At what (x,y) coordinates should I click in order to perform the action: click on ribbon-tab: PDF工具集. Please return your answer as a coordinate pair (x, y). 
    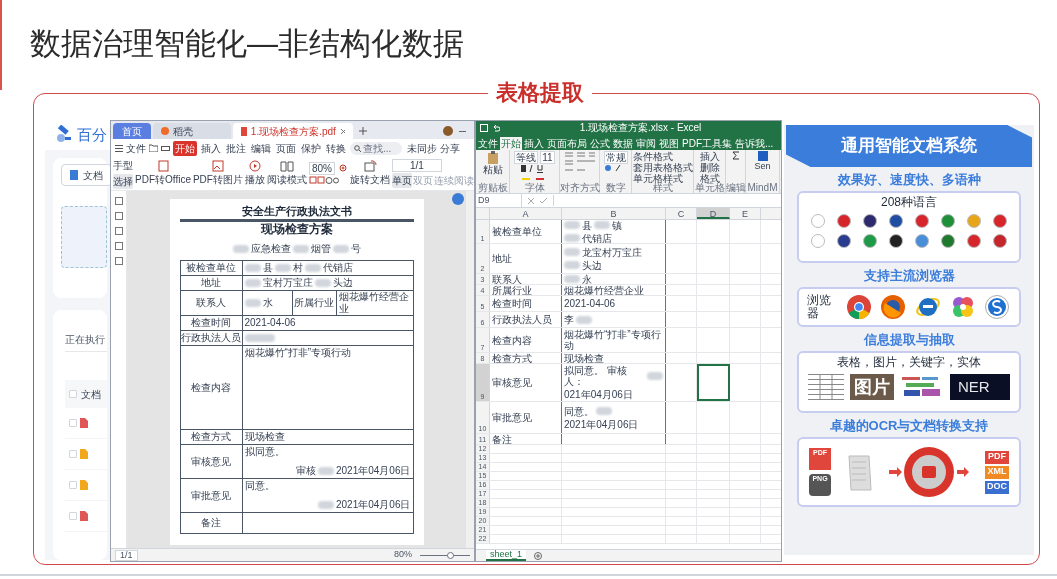
    Looking at the image, I should click on (707, 143).